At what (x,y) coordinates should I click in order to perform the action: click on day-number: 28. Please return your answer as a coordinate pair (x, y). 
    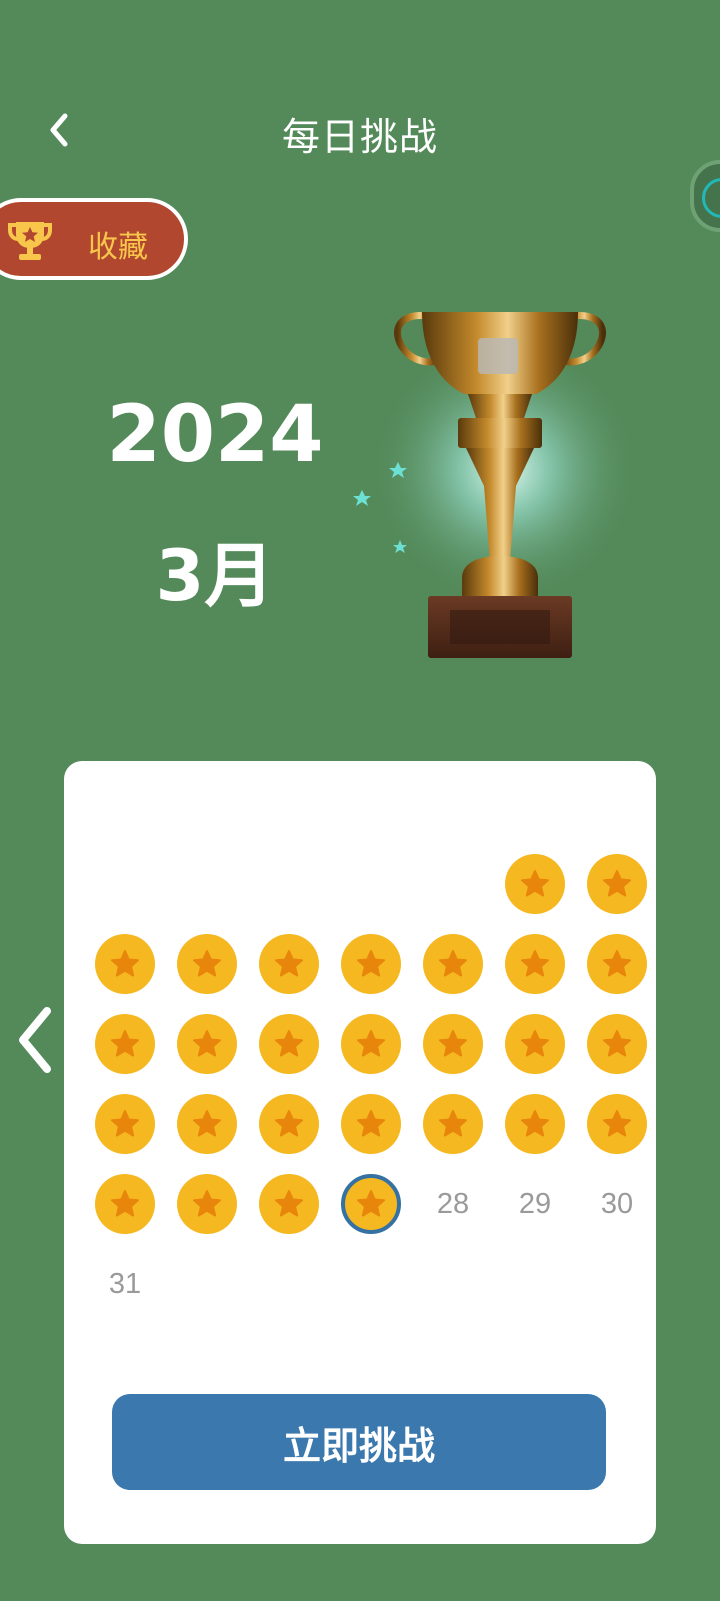
    Looking at the image, I should click on (453, 1203).